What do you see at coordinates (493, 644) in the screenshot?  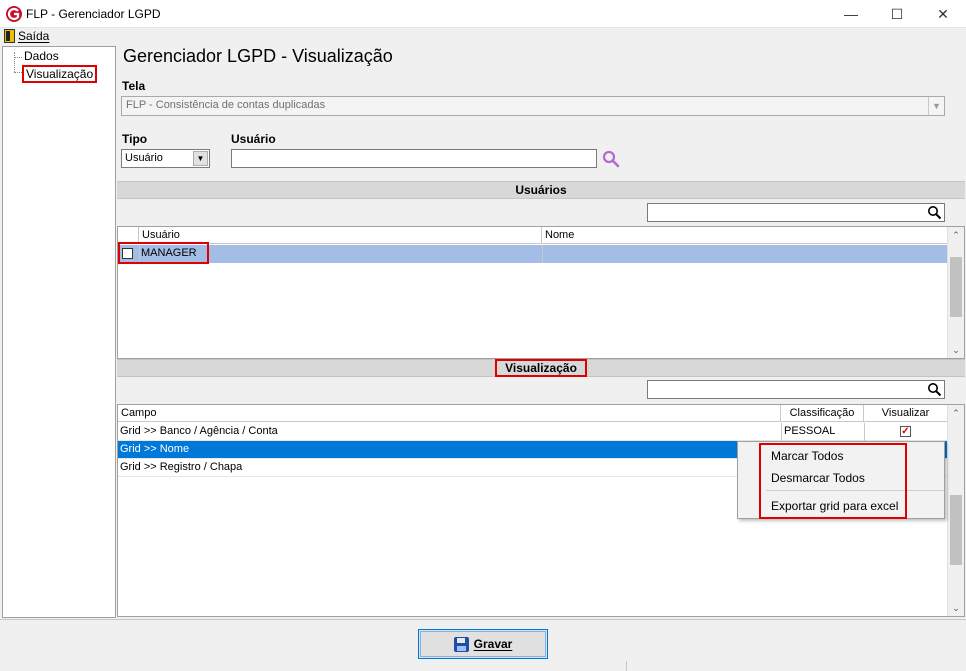 I see `gravar-button-label: Gravar` at bounding box center [493, 644].